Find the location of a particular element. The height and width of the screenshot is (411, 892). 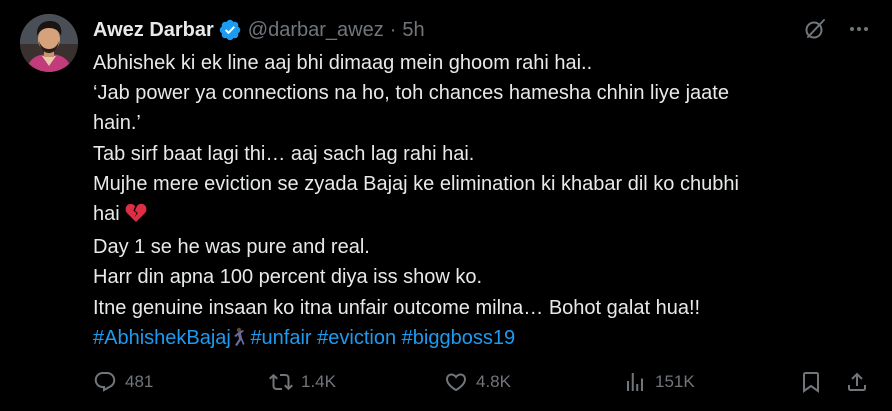

broken-heart-emoji is located at coordinates (136, 217).